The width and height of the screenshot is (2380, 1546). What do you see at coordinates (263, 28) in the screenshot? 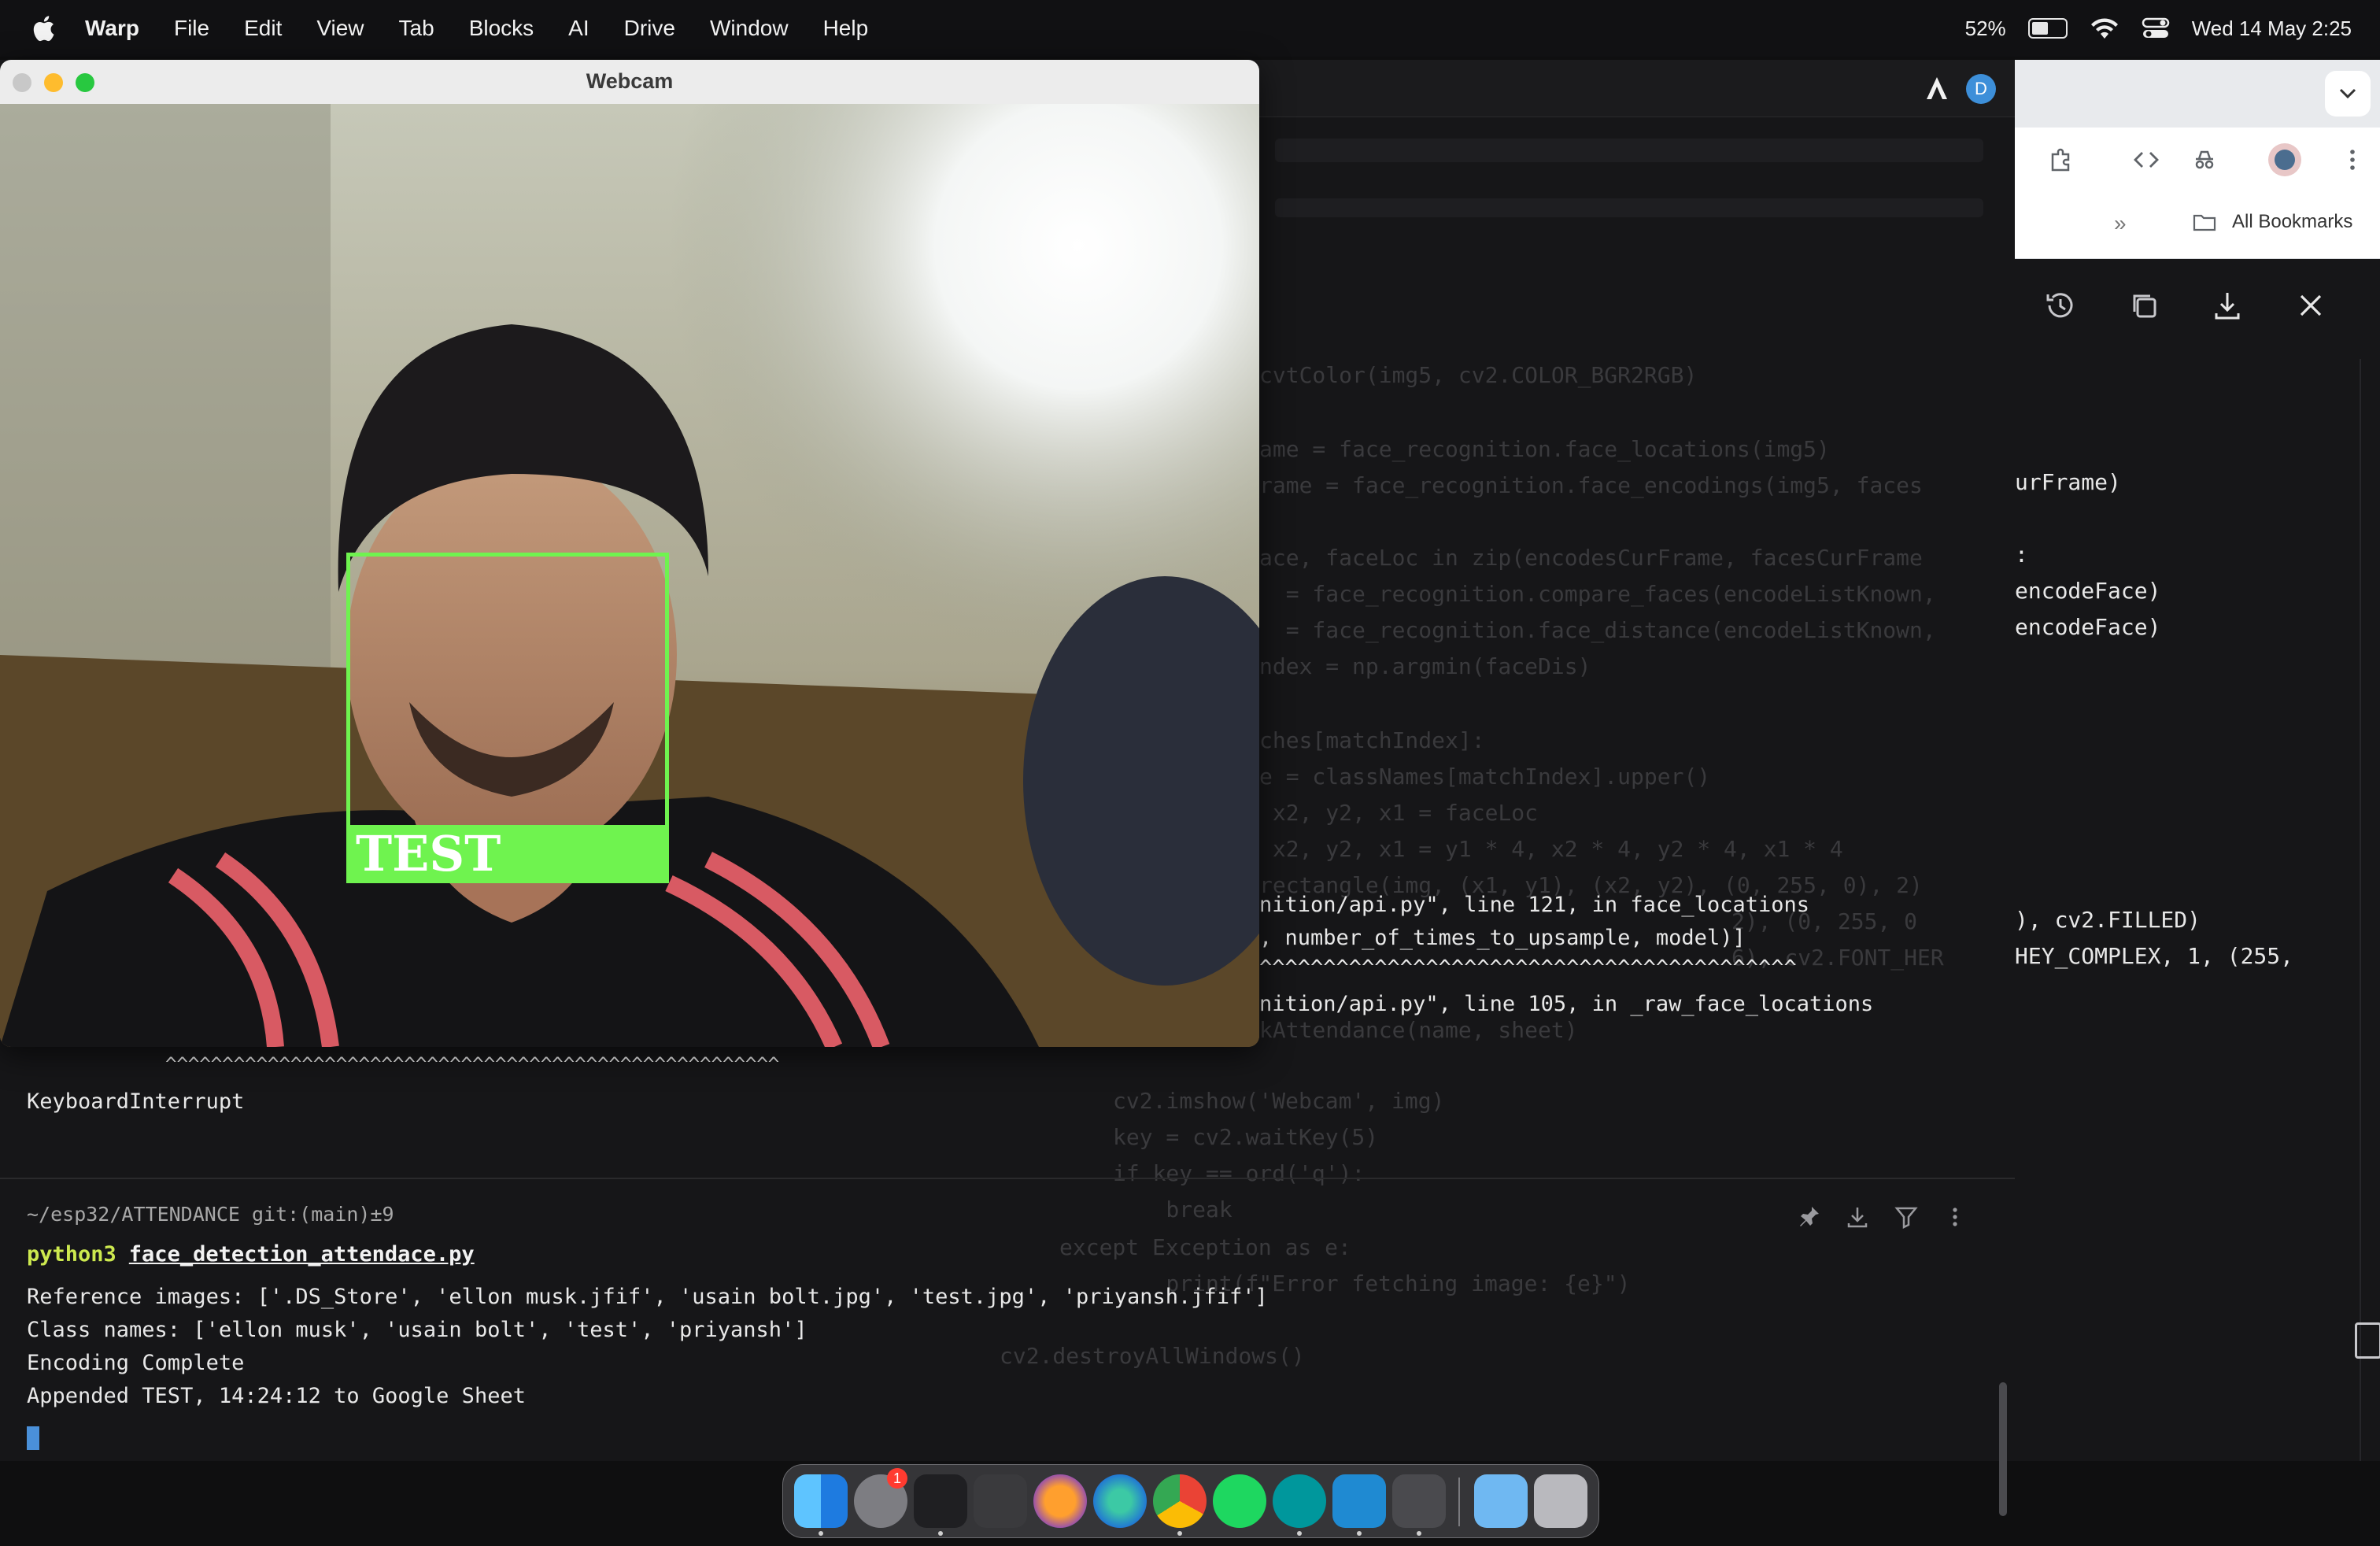
I see `menu-edit: Edit` at bounding box center [263, 28].